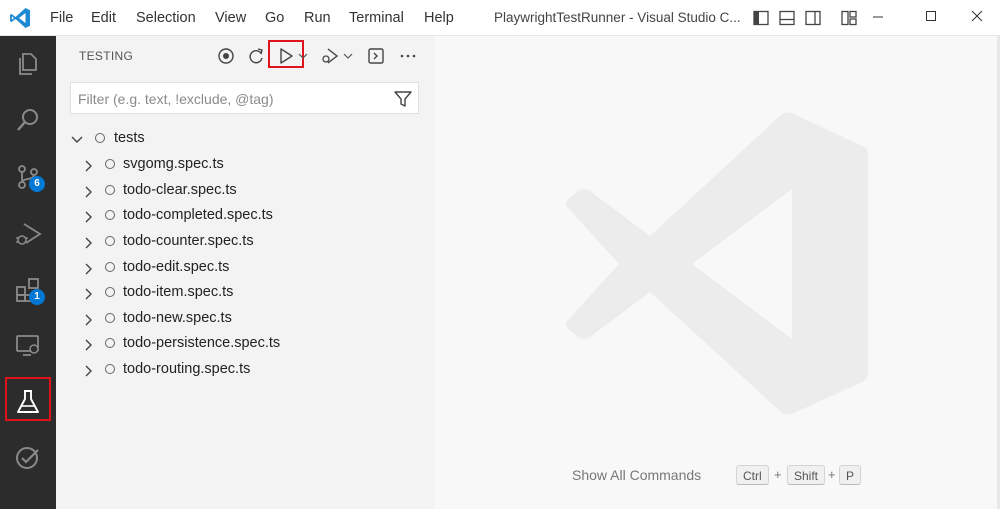 This screenshot has width=1000, height=509. What do you see at coordinates (77, 140) in the screenshot?
I see `chevron-down-icon` at bounding box center [77, 140].